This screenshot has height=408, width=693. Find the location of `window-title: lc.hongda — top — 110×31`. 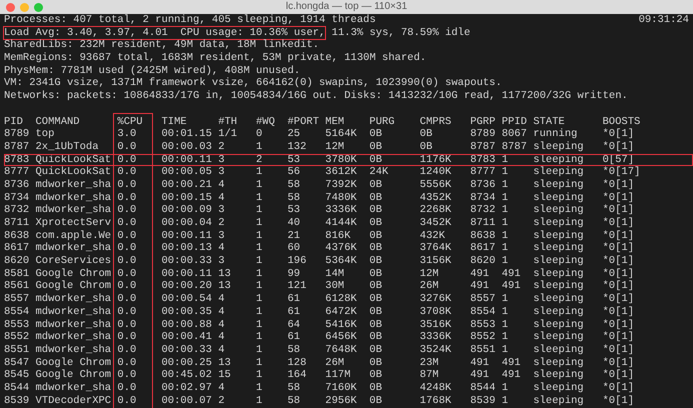

window-title: lc.hongda — top — 110×31 is located at coordinates (347, 7).